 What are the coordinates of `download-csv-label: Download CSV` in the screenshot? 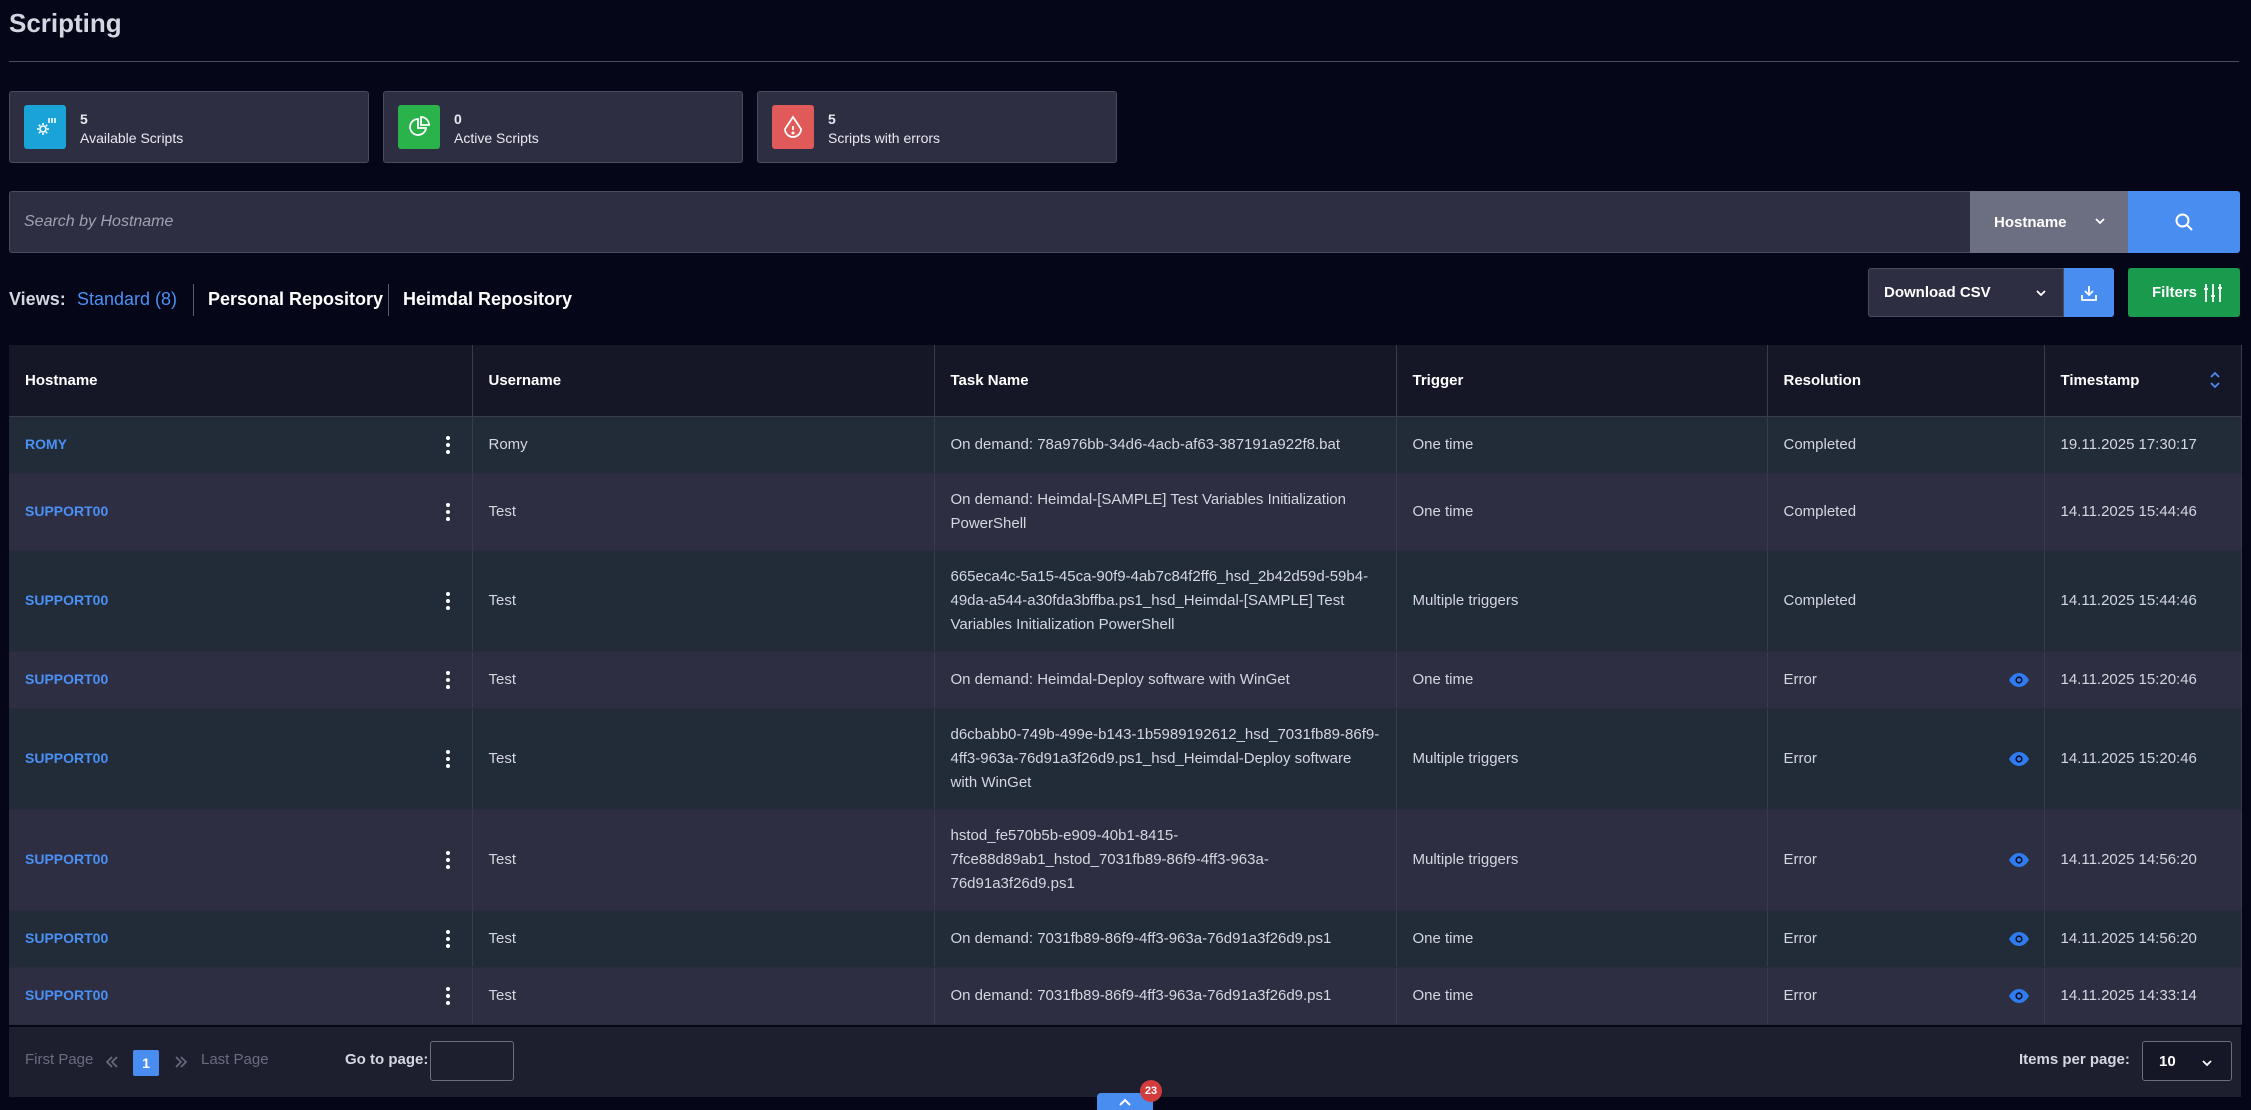 It's located at (1937, 292).